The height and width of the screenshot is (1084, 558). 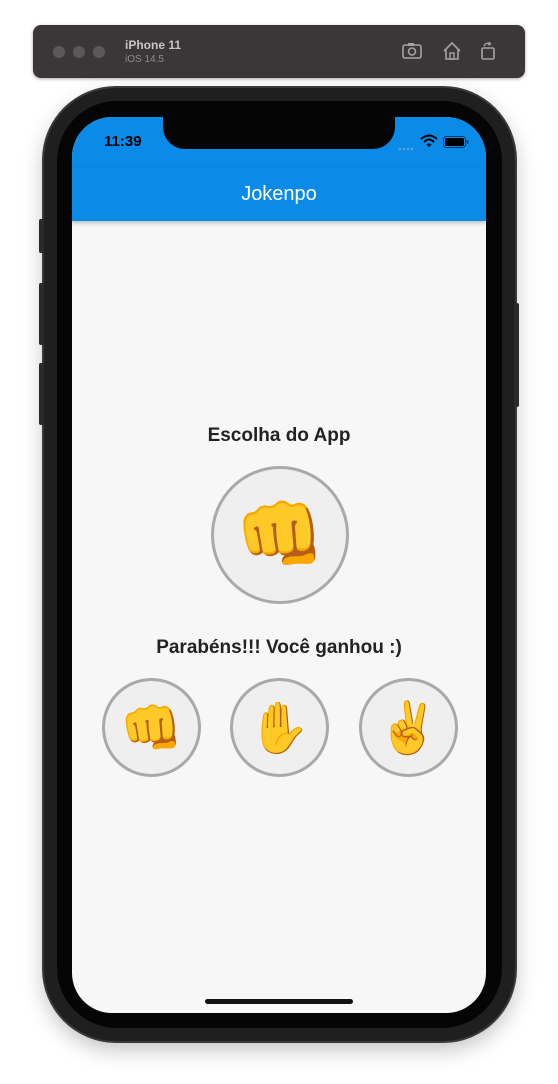 What do you see at coordinates (153, 45) in the screenshot?
I see `device-name: iPhone 11` at bounding box center [153, 45].